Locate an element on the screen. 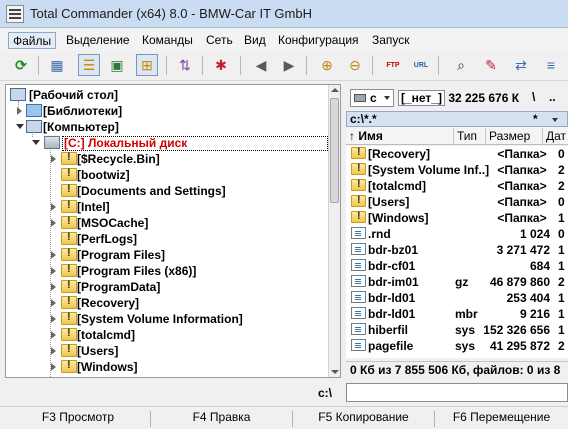  url-label: URL is located at coordinates (421, 65).